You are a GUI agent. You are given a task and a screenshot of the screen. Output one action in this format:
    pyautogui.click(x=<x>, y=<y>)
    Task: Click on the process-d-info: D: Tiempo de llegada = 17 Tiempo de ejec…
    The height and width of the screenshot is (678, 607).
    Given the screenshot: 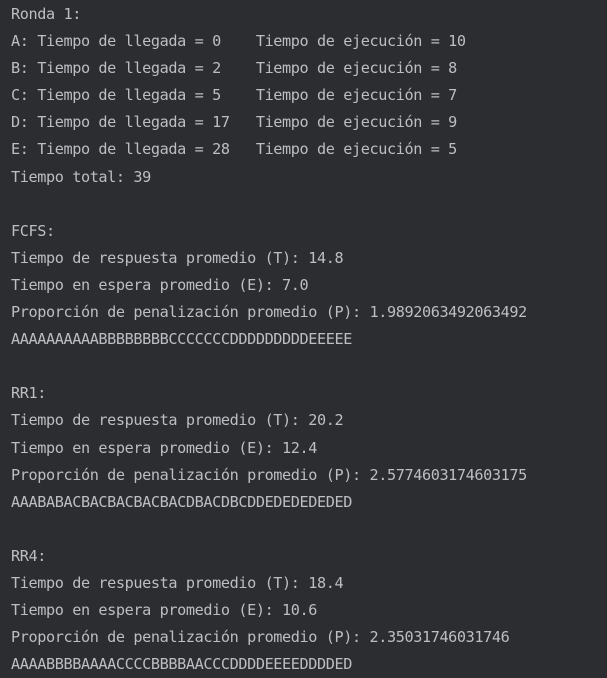 What is the action you would take?
    pyautogui.click(x=234, y=122)
    